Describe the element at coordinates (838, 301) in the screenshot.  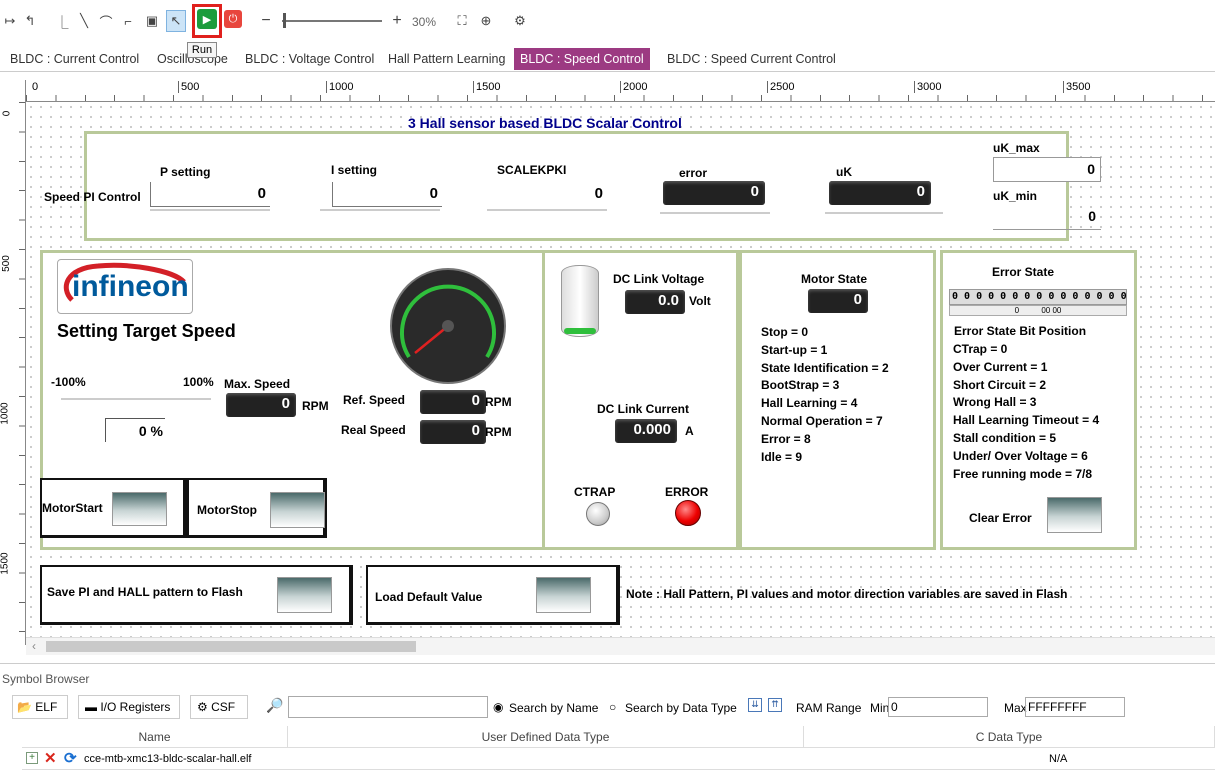
I see `motor-state-display: 0` at that location.